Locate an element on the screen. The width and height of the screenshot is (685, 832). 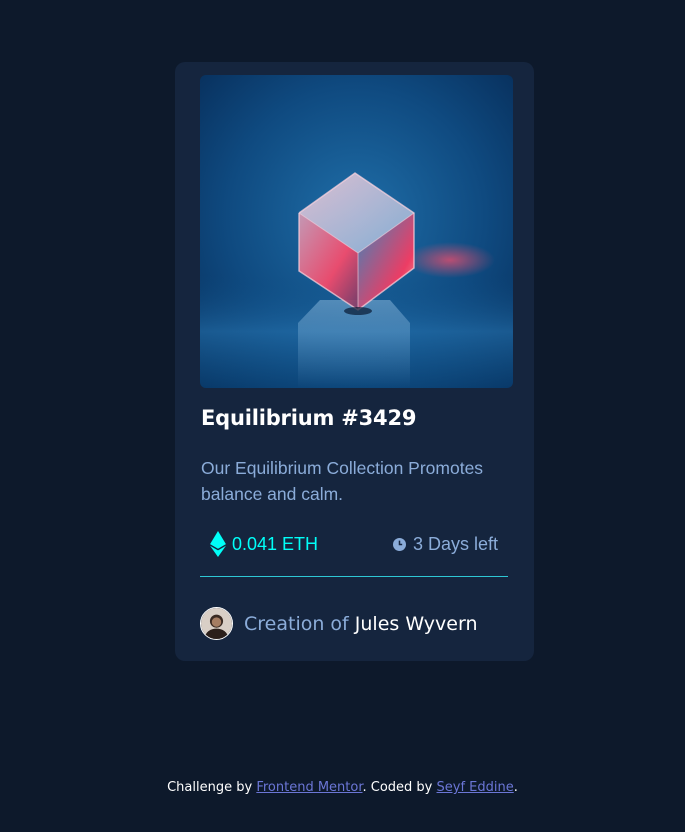
nft-title: Equilibrium #3429 is located at coordinates (308, 418).